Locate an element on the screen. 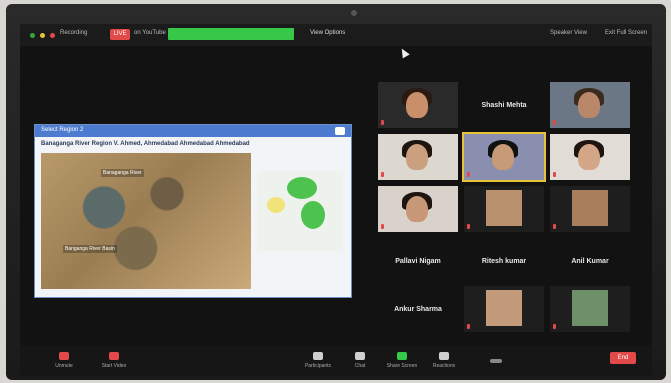 The image size is (671, 383). map-label: Banaganga River is located at coordinates (122, 173).